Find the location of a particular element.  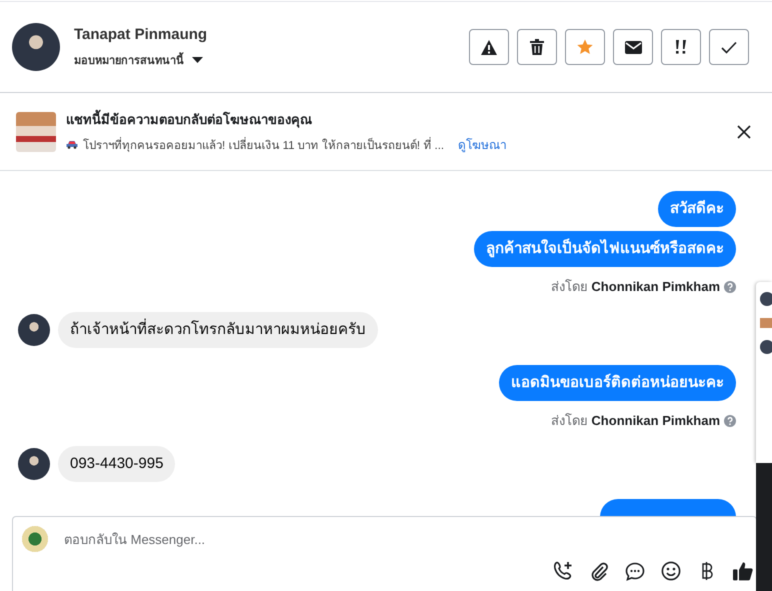

baht-icon is located at coordinates (707, 571).